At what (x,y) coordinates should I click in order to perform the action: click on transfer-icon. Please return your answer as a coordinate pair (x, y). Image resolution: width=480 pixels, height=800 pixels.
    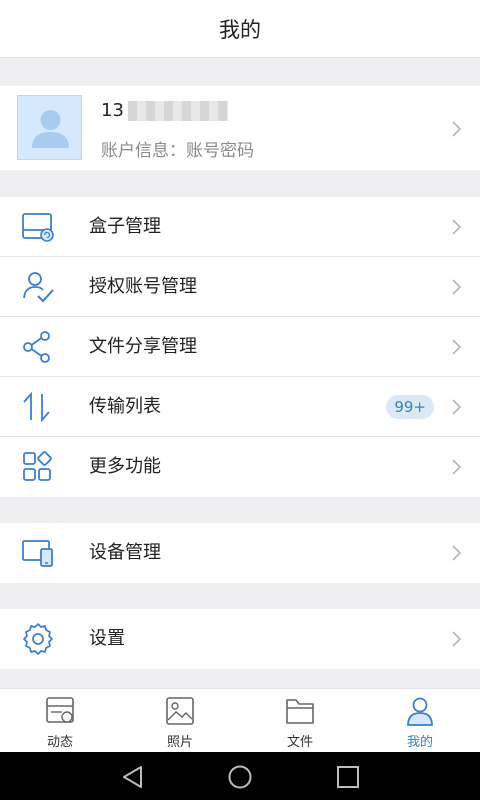
    Looking at the image, I should click on (36, 407).